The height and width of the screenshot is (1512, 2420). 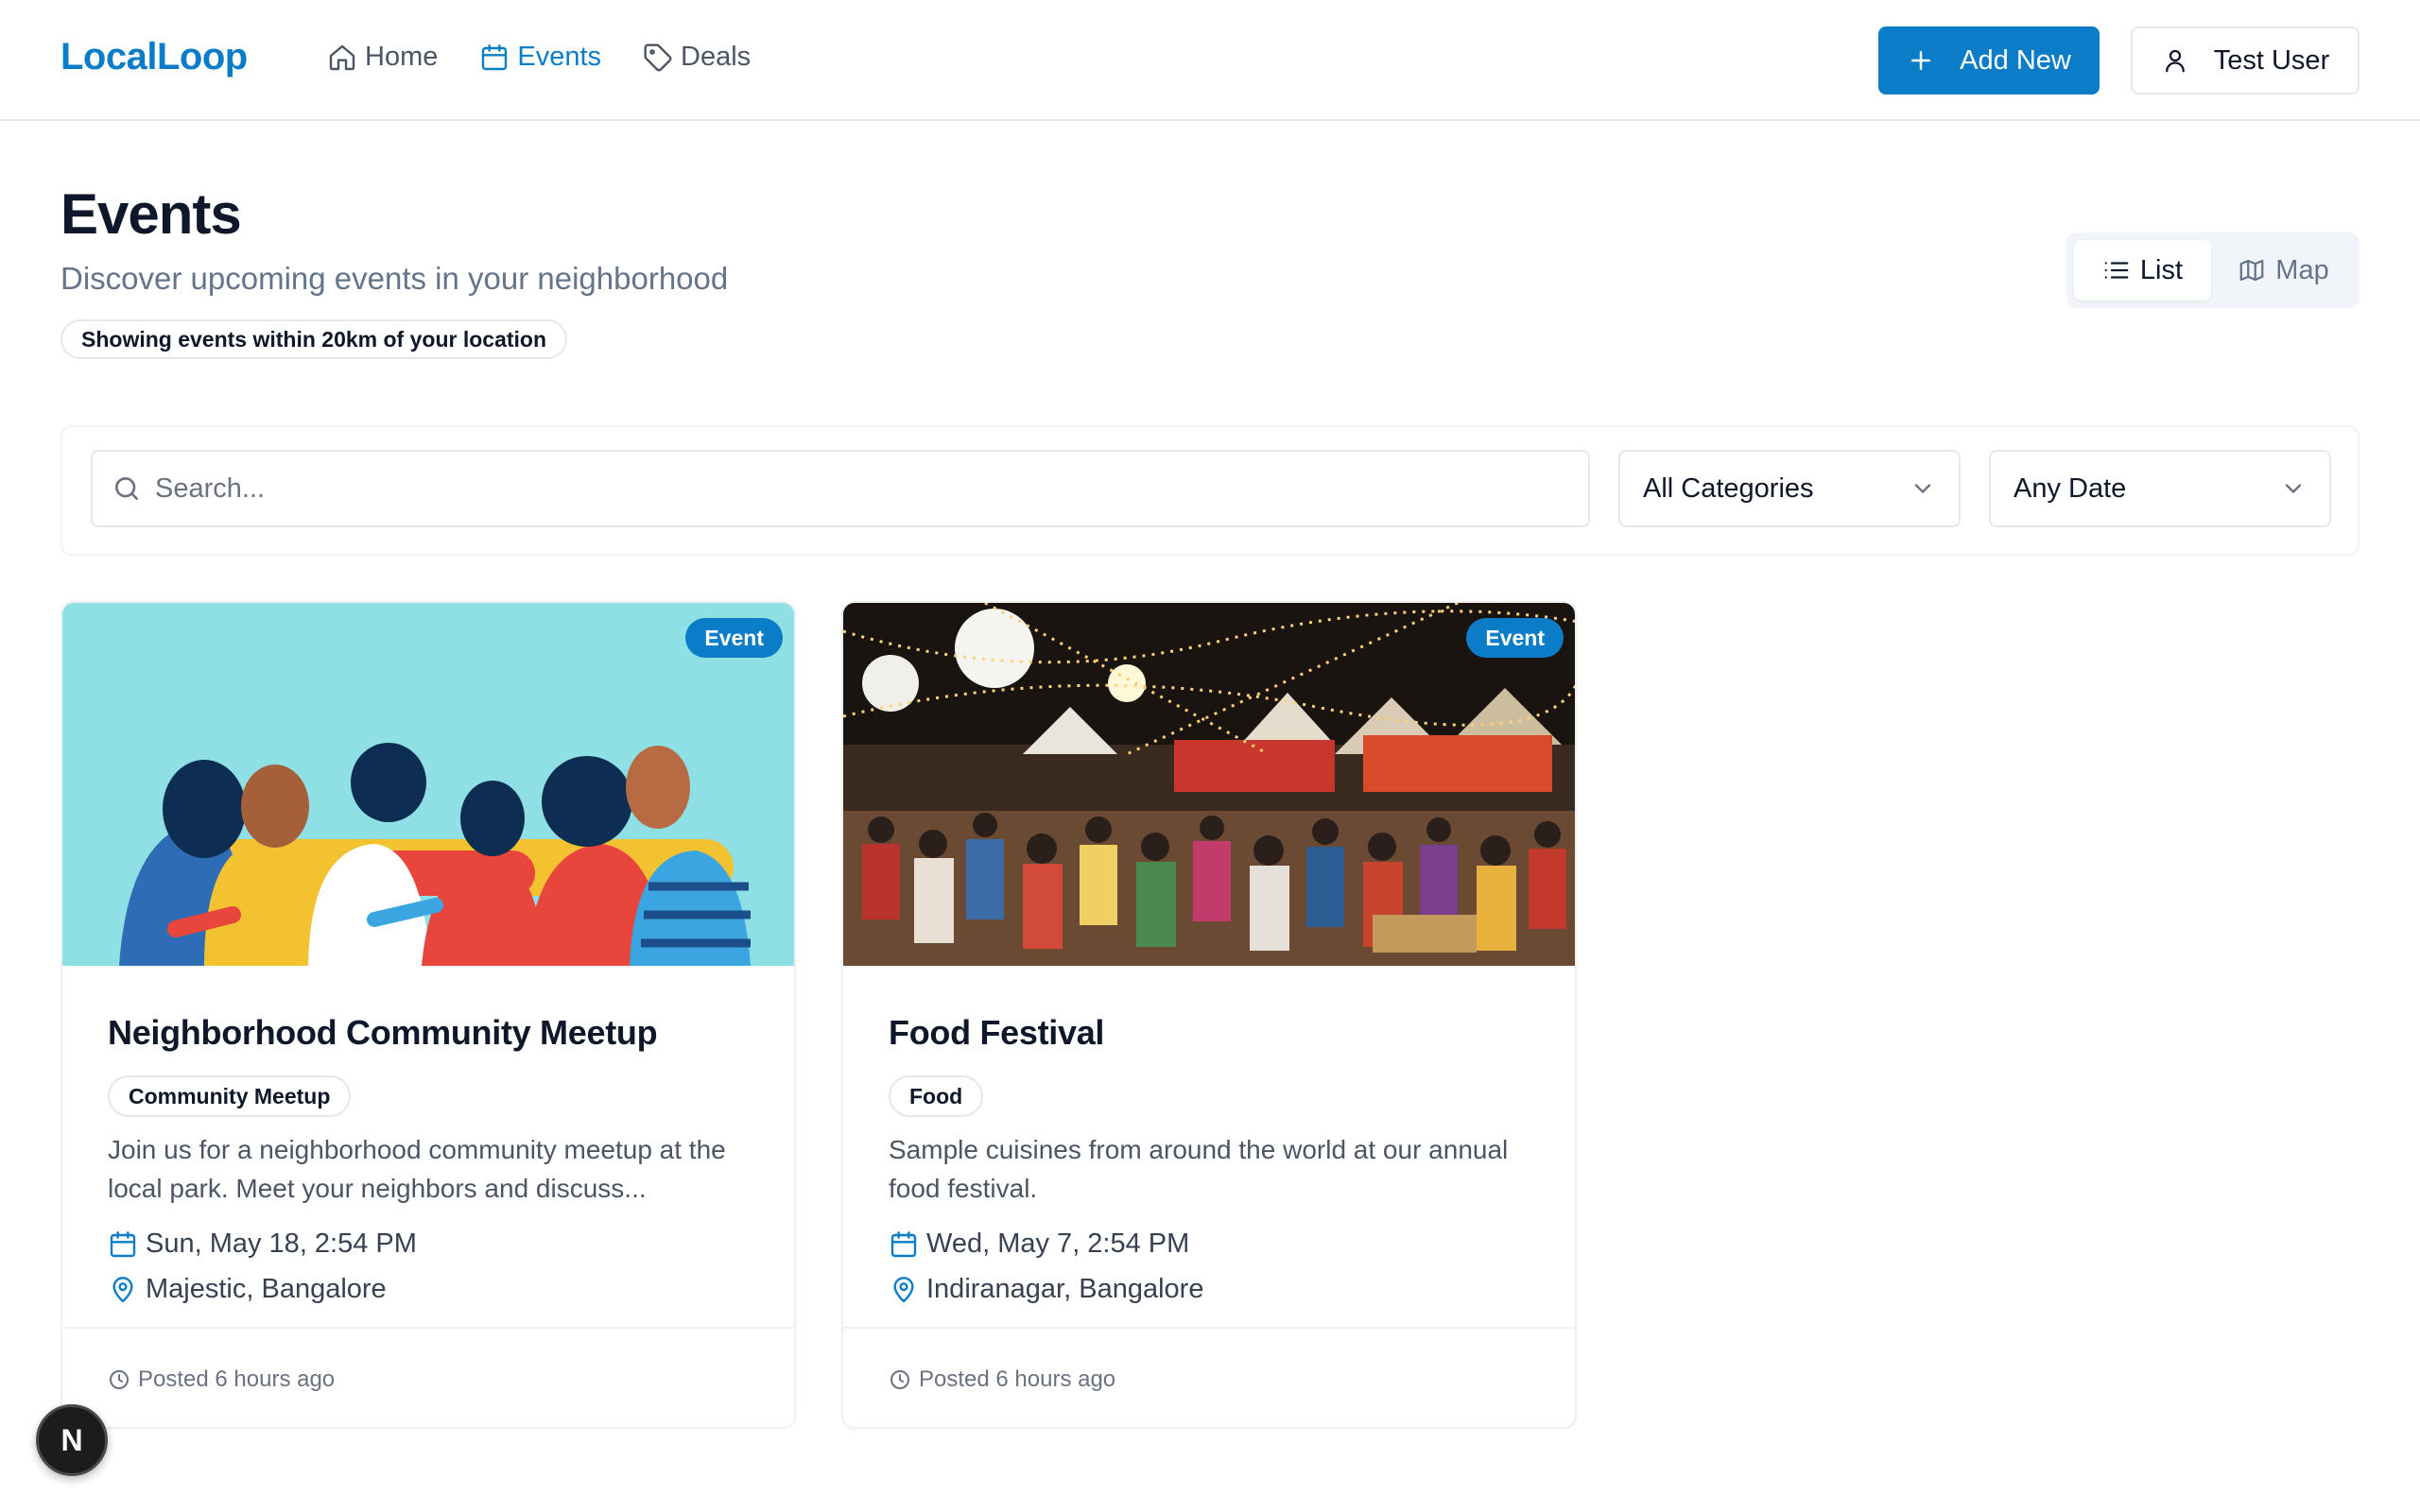 I want to click on event-date-row: Wed, May 7, 2:54 PM, so click(x=1039, y=1244).